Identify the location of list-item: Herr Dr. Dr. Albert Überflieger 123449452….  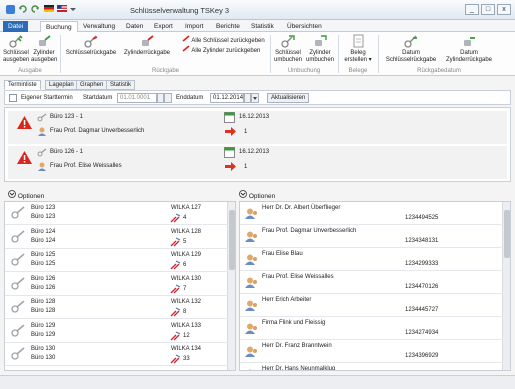
(371, 213).